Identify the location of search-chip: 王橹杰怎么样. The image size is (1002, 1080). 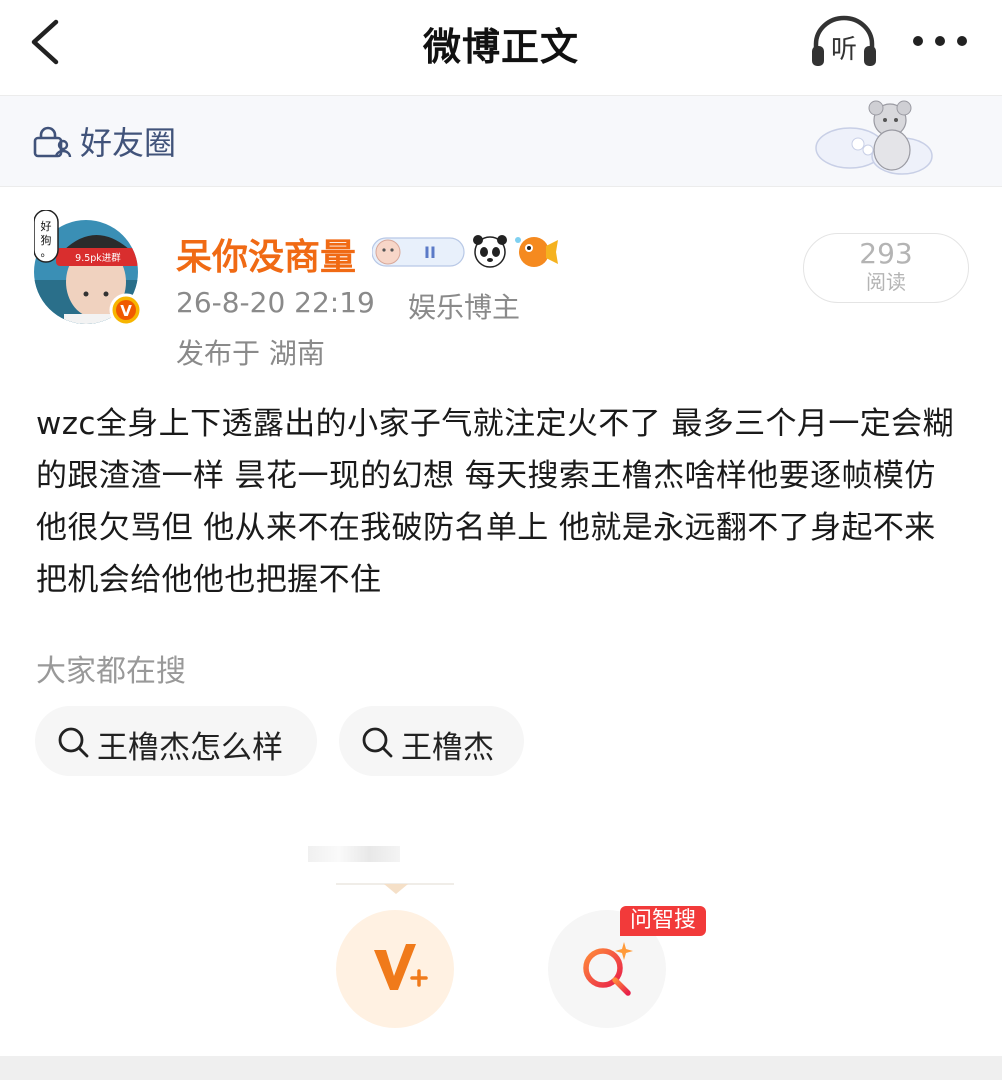
(176, 741).